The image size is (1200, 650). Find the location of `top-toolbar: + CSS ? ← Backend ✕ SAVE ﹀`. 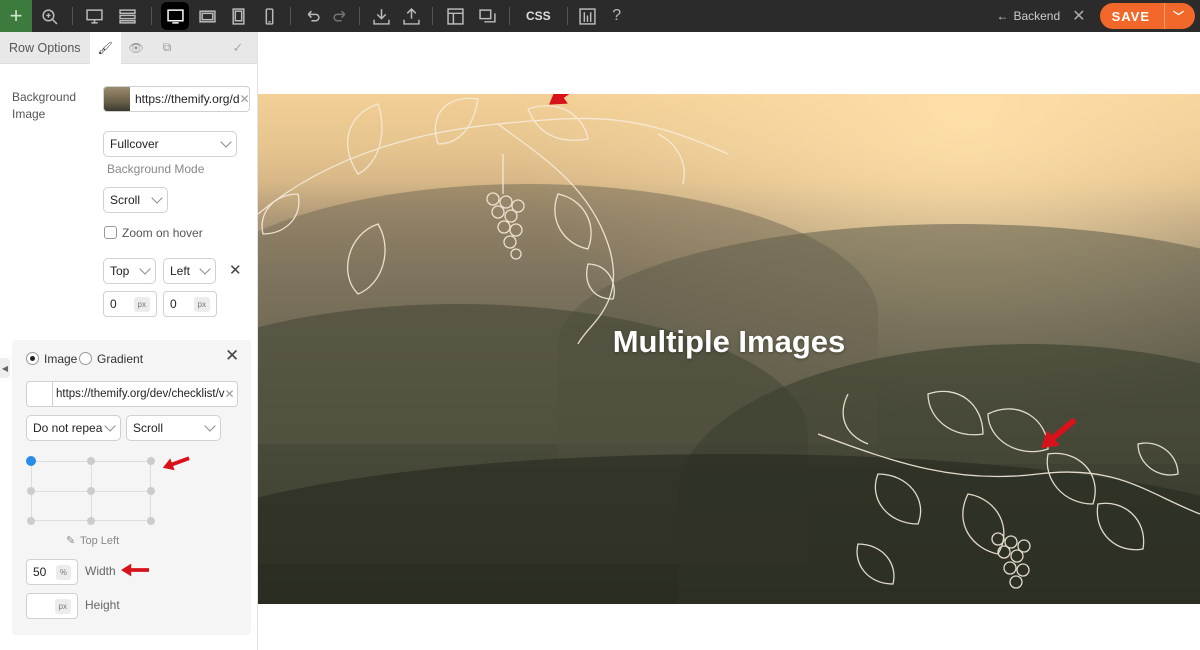

top-toolbar: + CSS ? ← Backend ✕ SAVE ﹀ is located at coordinates (600, 16).